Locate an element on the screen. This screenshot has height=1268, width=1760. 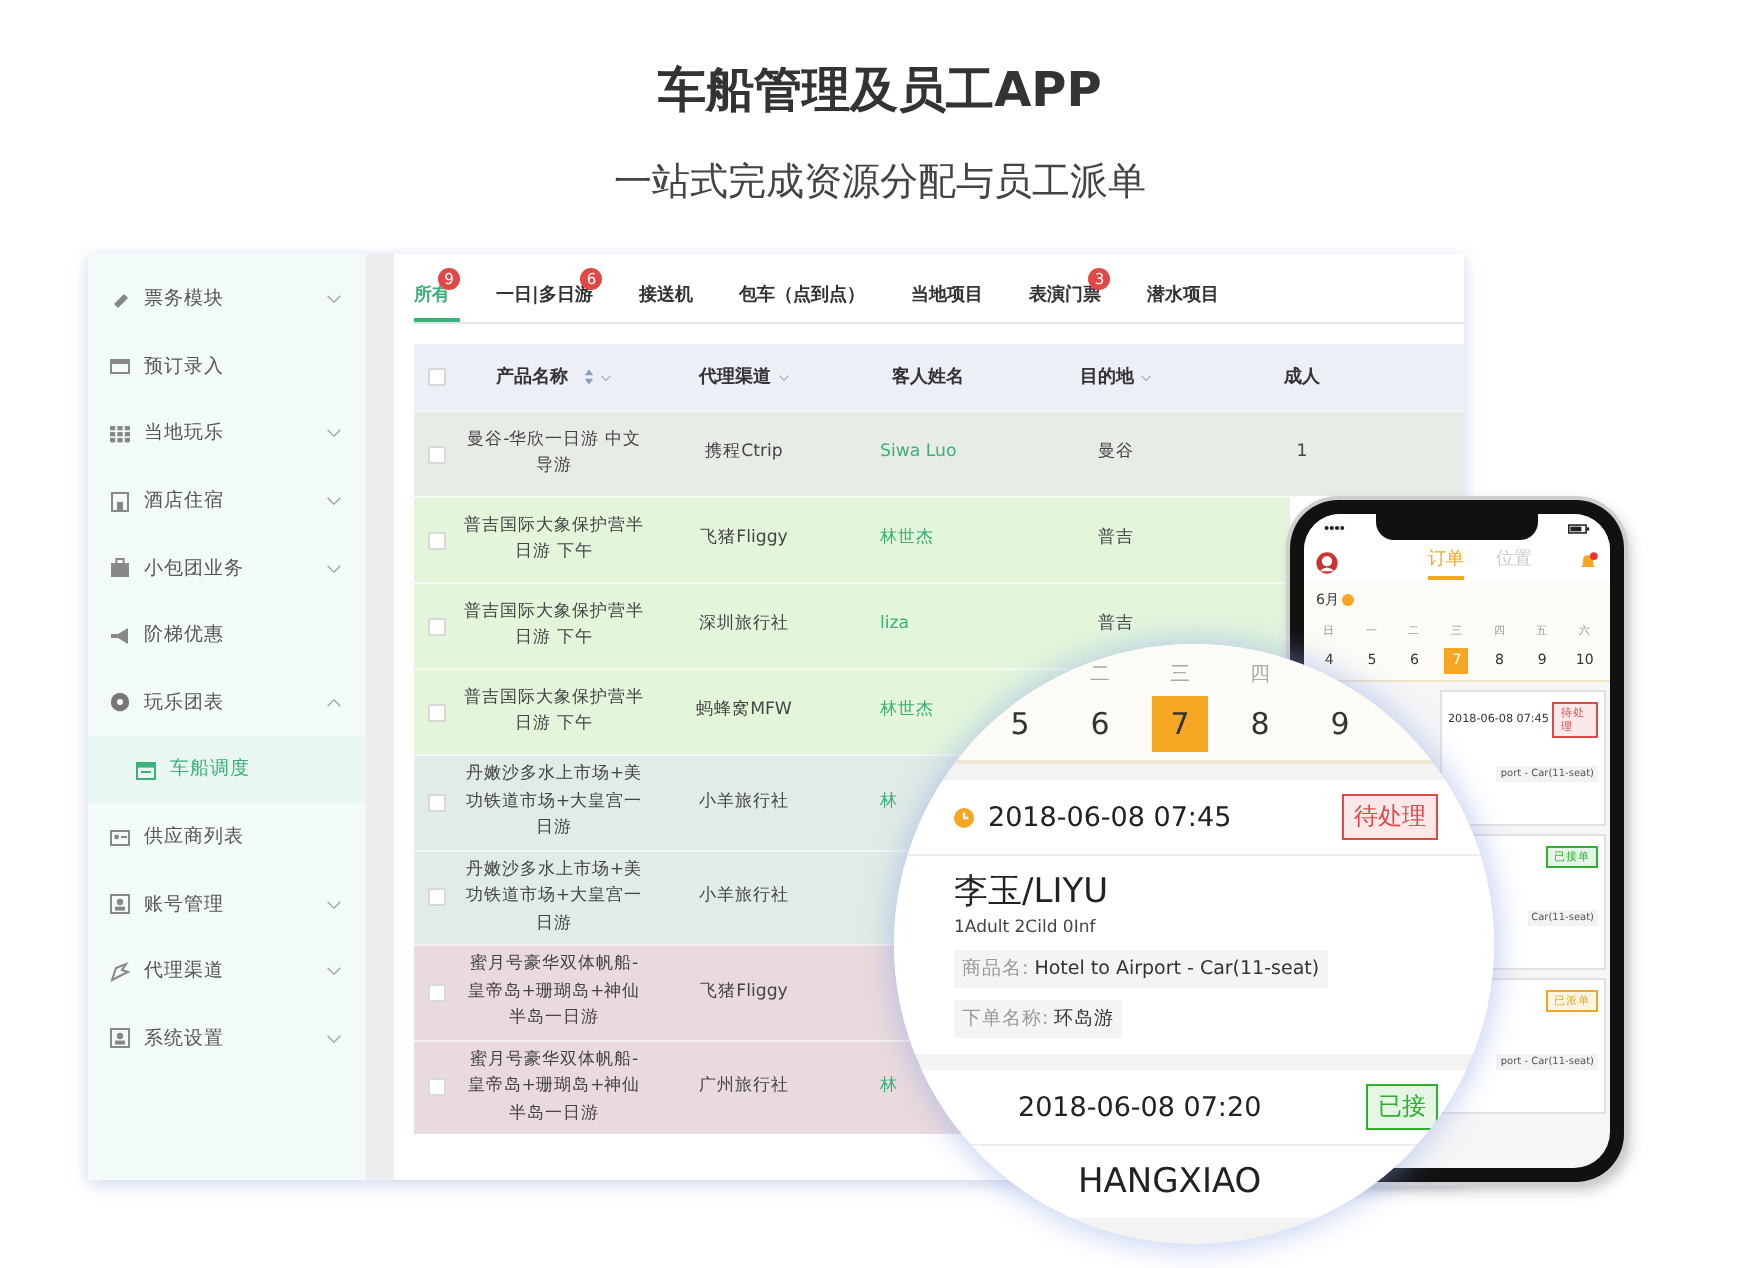
card-icon is located at coordinates (120, 366).